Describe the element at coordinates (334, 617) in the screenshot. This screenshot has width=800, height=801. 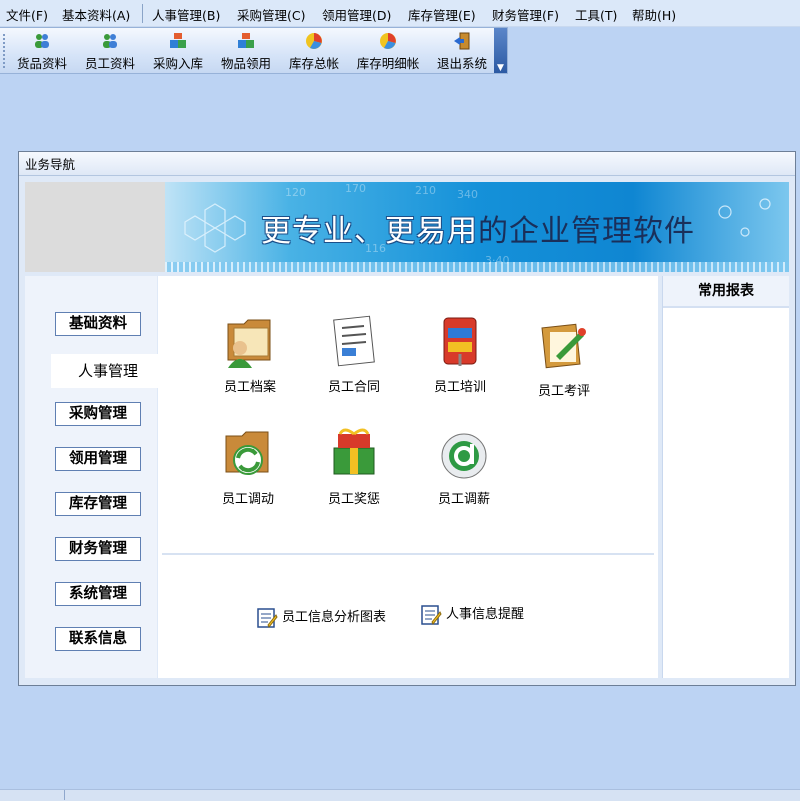
I see `quick-link-label: 员工信息分析图表` at that location.